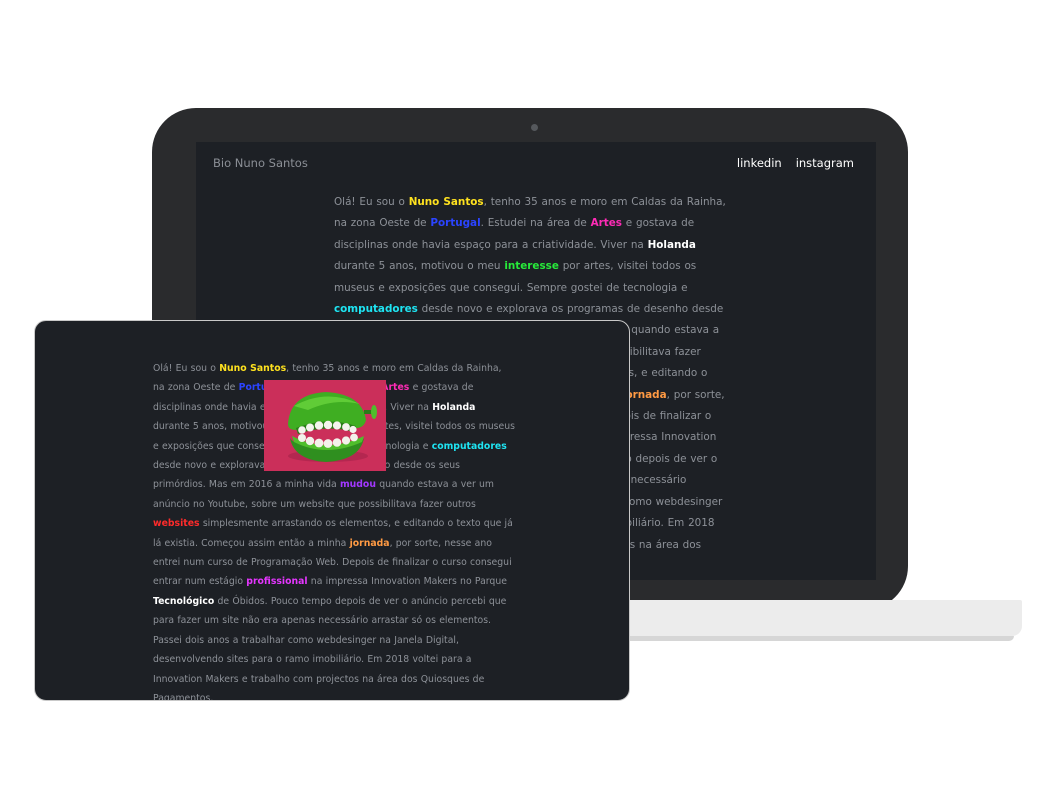  What do you see at coordinates (807, 638) in the screenshot?
I see `laptop-base-shadow` at bounding box center [807, 638].